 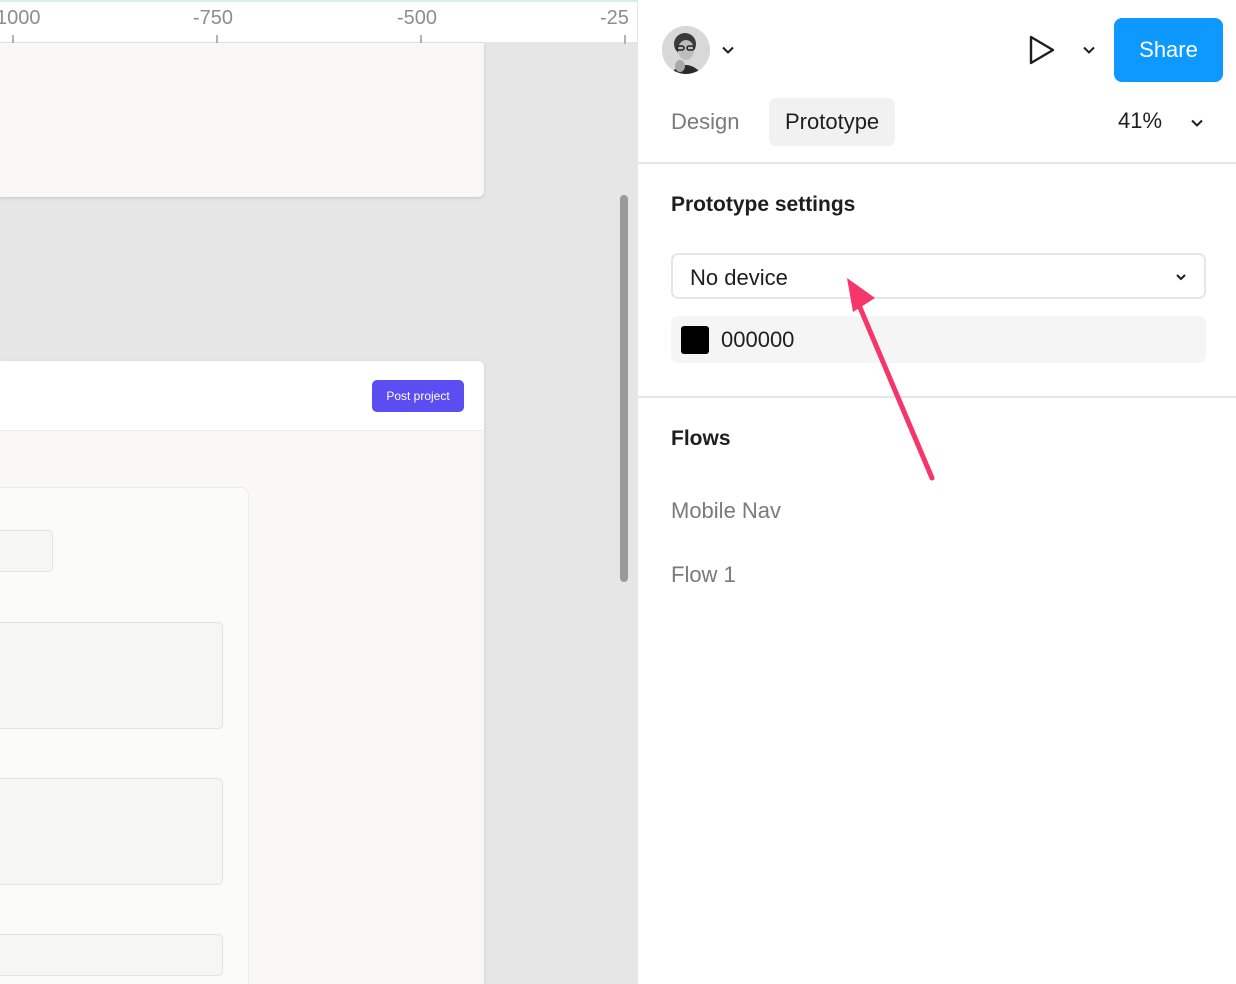 I want to click on canvas-frame, so click(x=242, y=120).